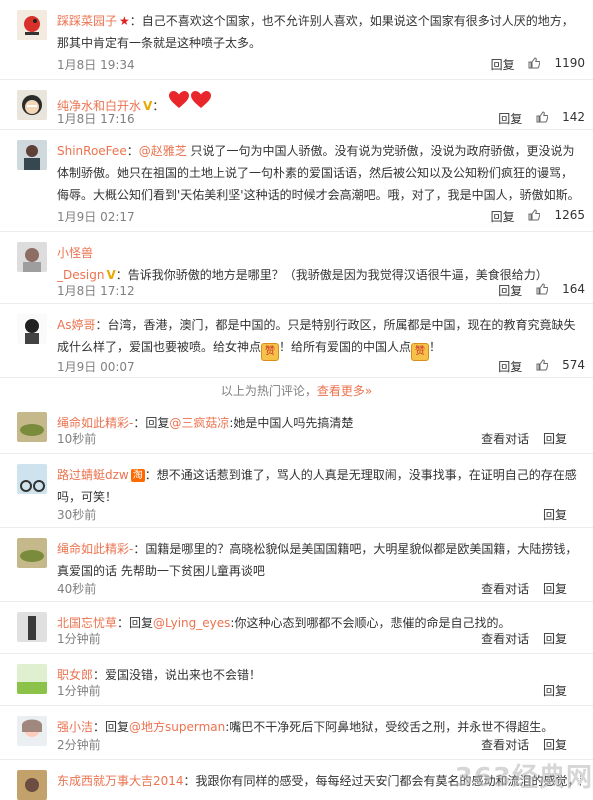  Describe the element at coordinates (96, 65) in the screenshot. I see `comment-time: 1月8日 19:34` at that location.